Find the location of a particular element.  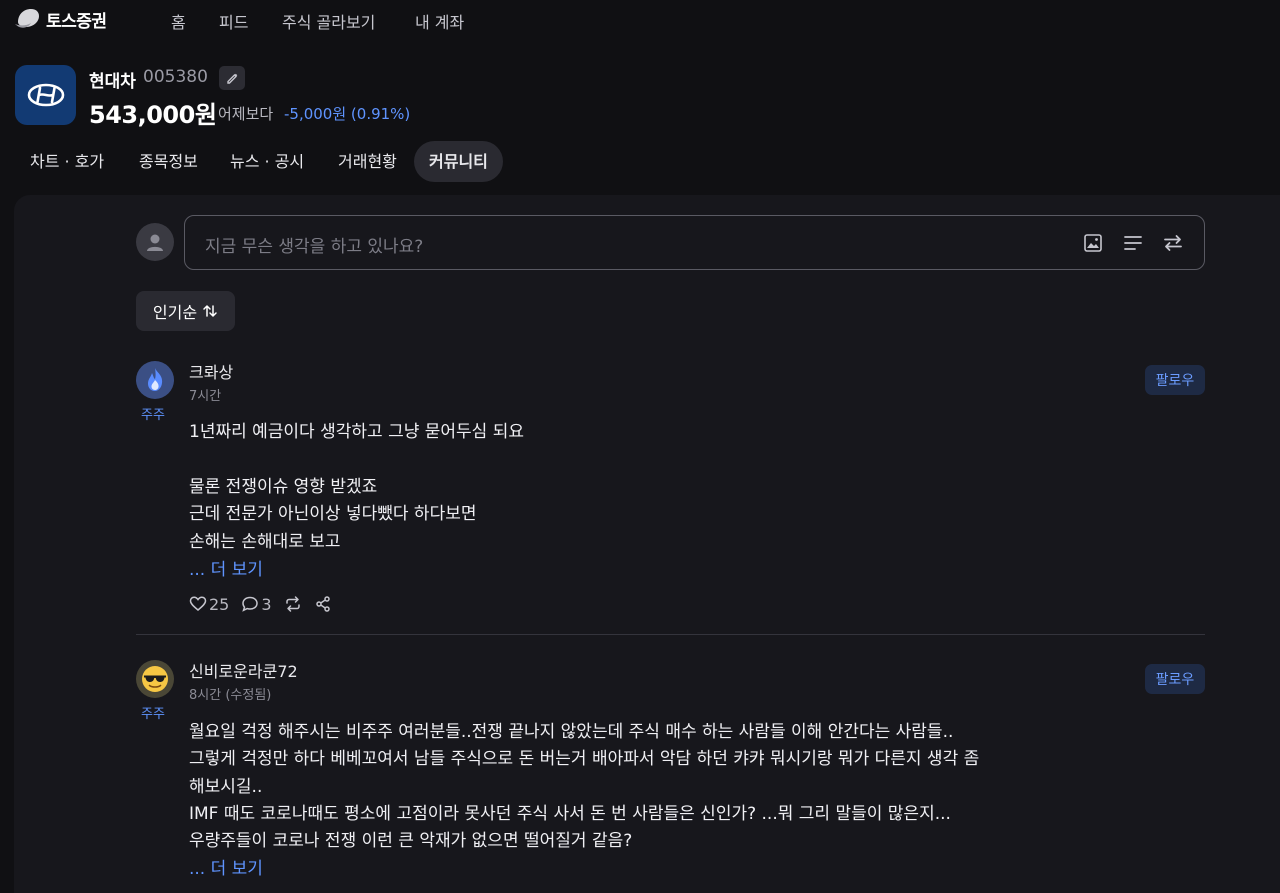

toss-logo: 토스증권 is located at coordinates (60, 19).